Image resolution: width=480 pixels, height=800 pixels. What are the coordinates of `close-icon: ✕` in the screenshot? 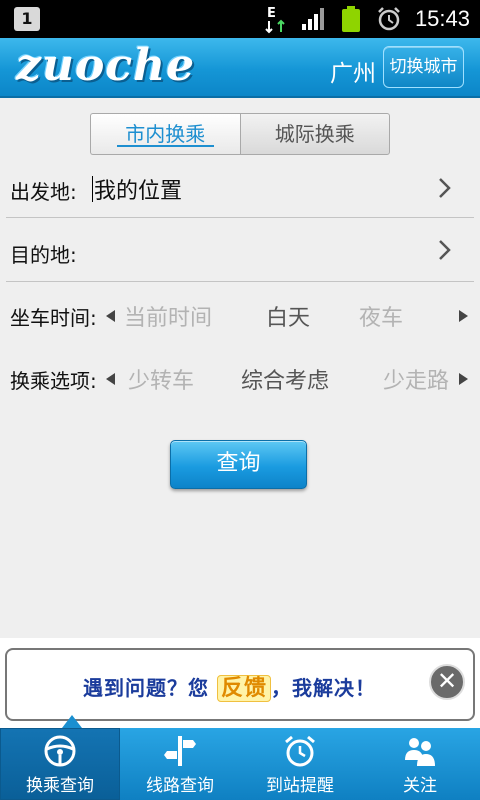 It's located at (447, 682).